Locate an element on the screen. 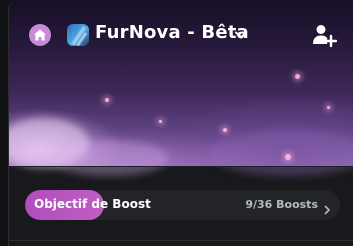 Image resolution: width=353 pixels, height=246 pixels. chevron-right-icon is located at coordinates (327, 207).